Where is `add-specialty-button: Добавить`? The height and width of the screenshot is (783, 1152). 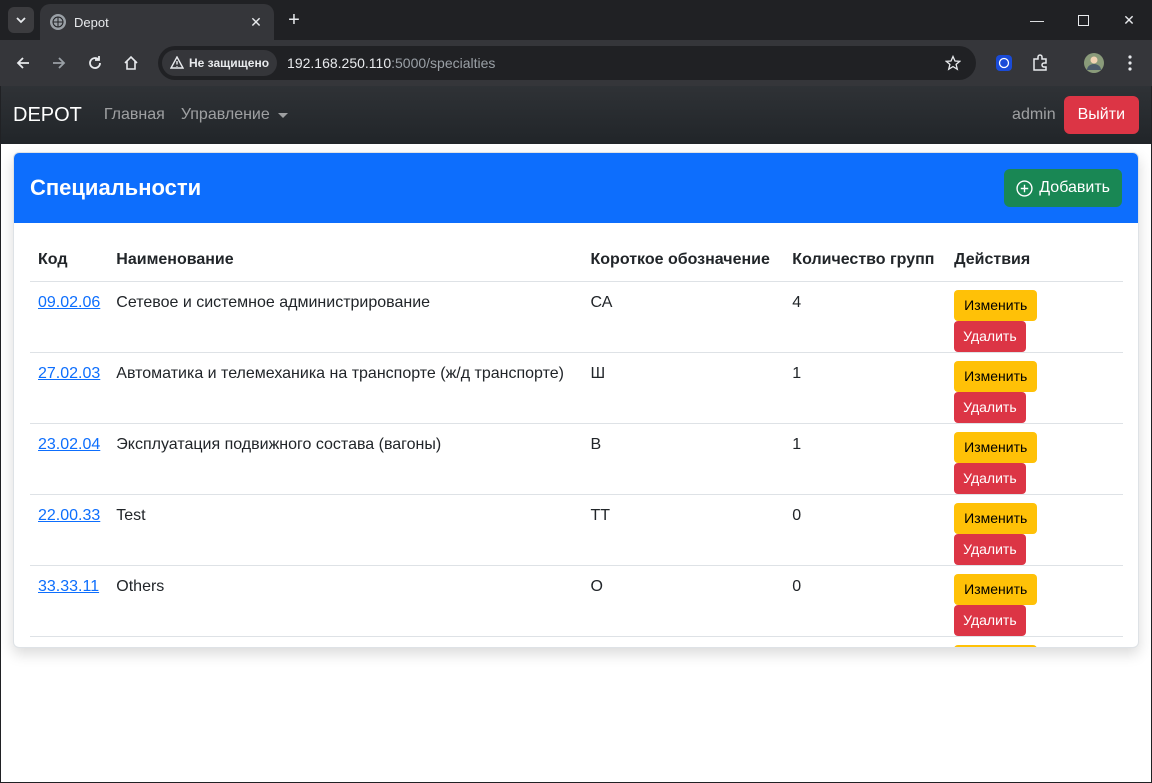
add-specialty-button: Добавить is located at coordinates (1063, 188).